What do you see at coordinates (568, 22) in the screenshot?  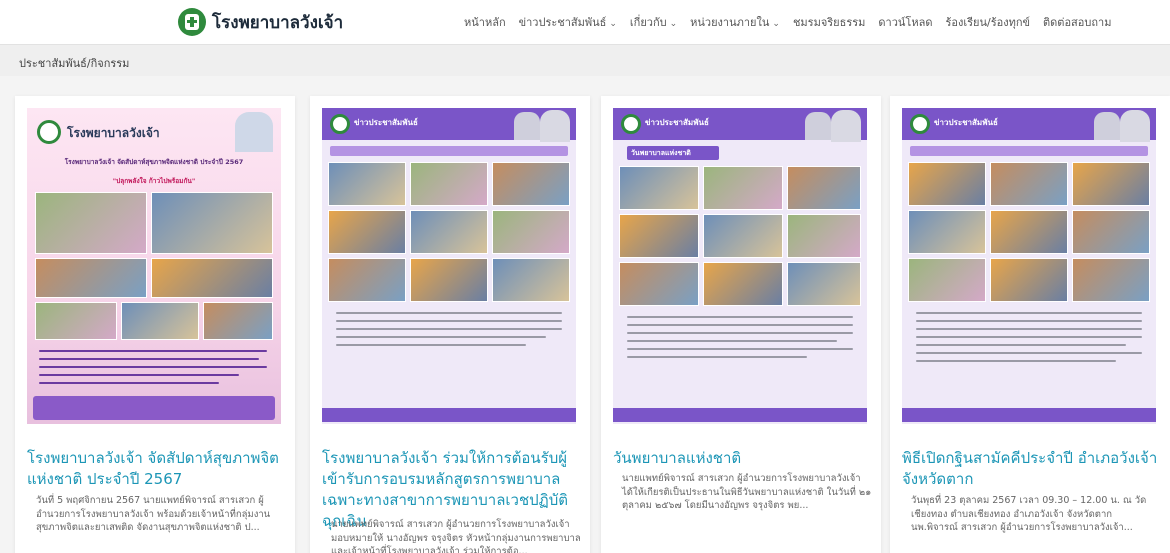 I see `nav-news: ข่าวประชาสัมพันธ์ ⌄` at bounding box center [568, 22].